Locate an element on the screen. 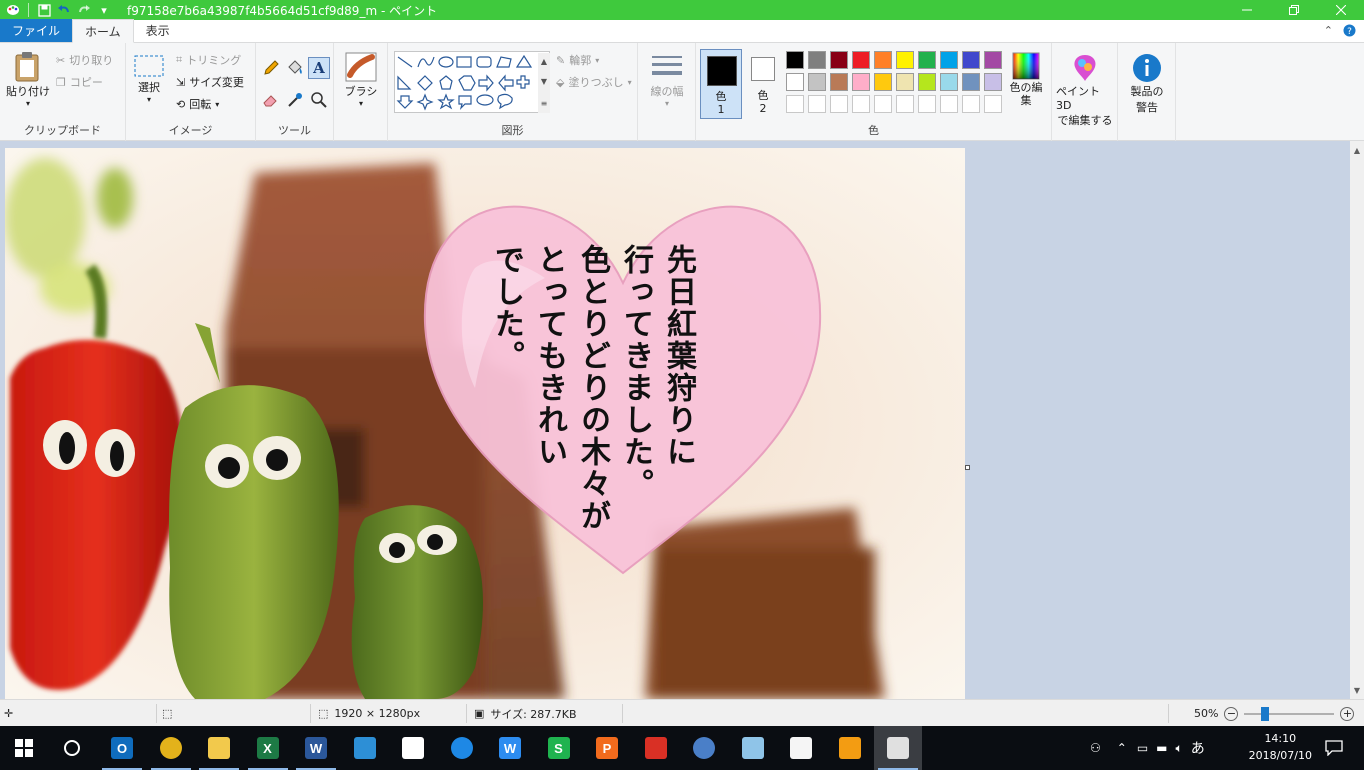 The width and height of the screenshot is (1364, 770). minimize-button is located at coordinates (1246, 10).